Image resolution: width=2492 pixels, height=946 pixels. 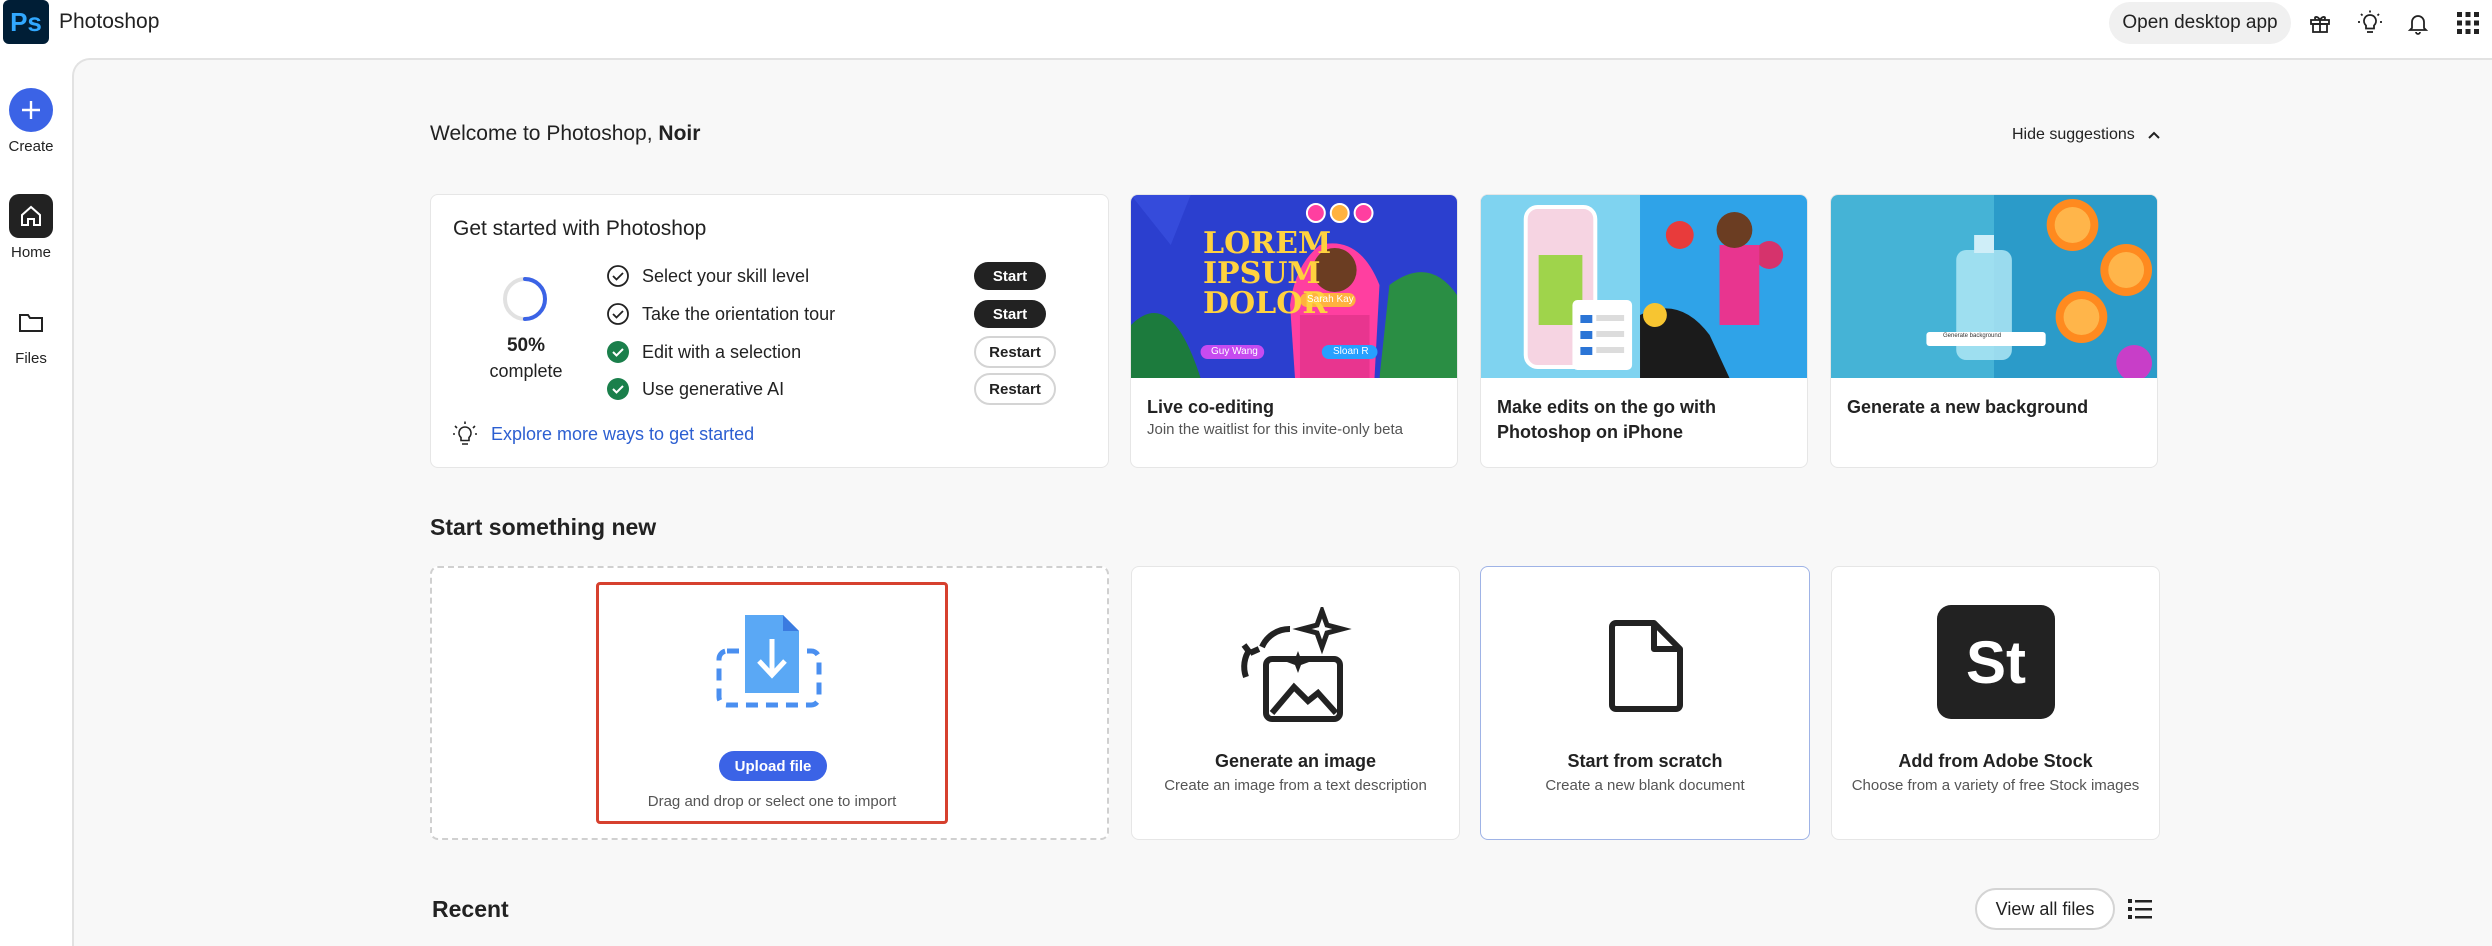 I want to click on image-text-line: LOREM, so click(x=1267, y=243).